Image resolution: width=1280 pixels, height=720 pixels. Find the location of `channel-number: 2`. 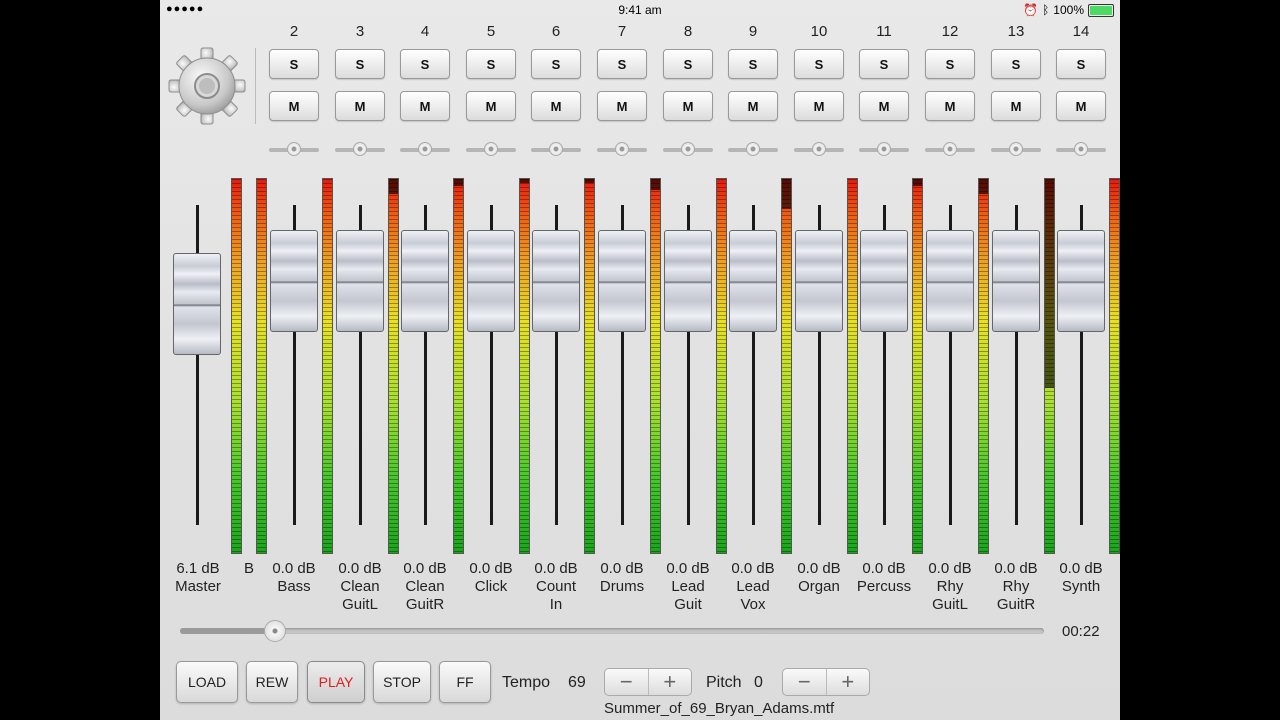

channel-number: 2 is located at coordinates (294, 31).